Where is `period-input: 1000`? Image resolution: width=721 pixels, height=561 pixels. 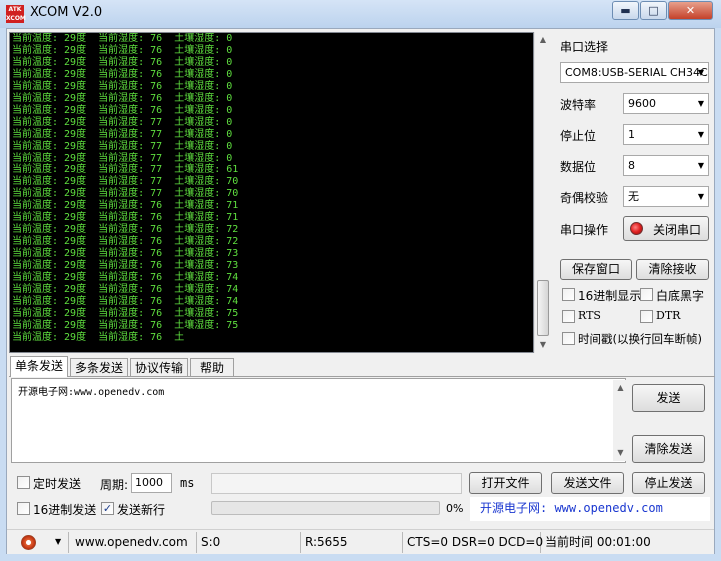
period-input: 1000 is located at coordinates (151, 483).